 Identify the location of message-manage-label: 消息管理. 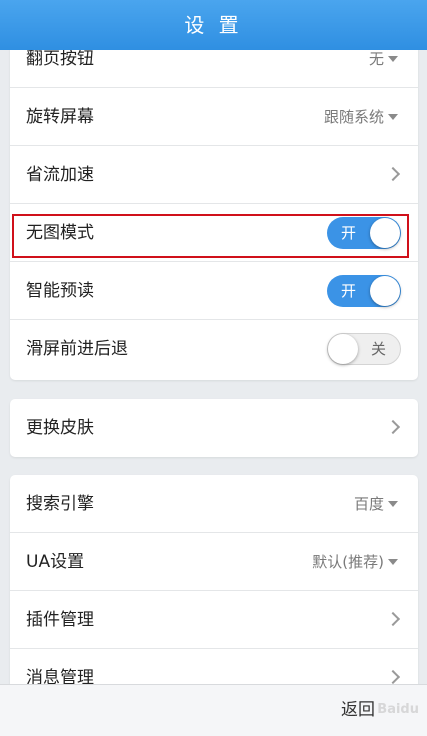
(60, 676).